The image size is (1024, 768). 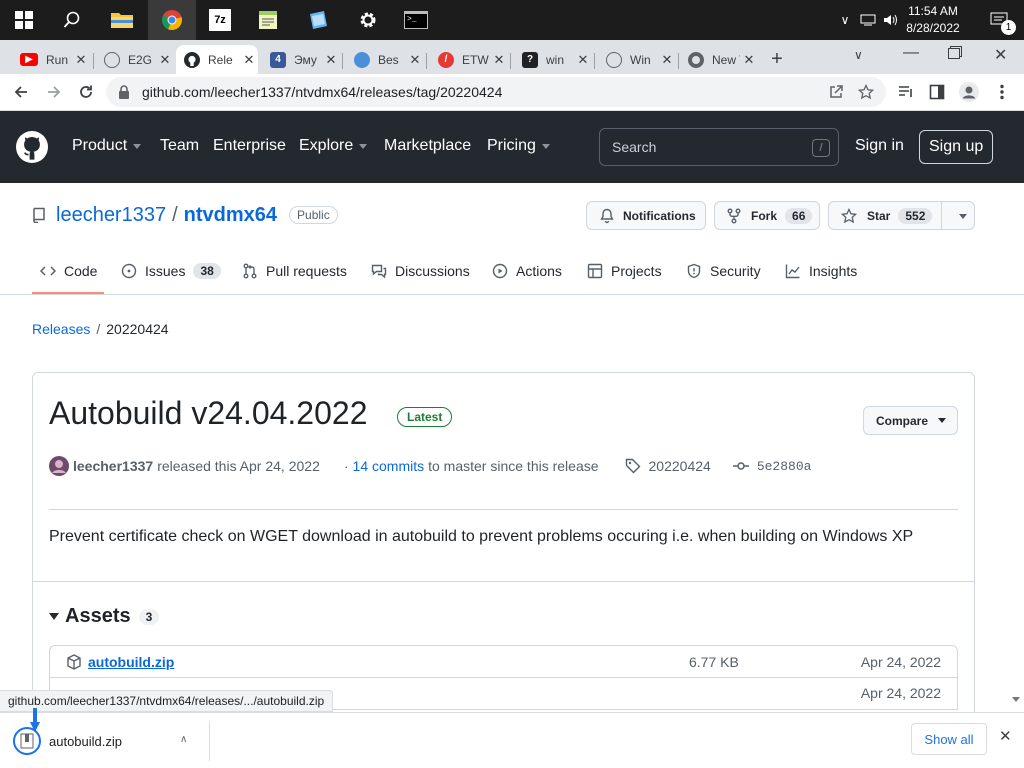 What do you see at coordinates (527, 271) in the screenshot?
I see `tab-actions: Actions` at bounding box center [527, 271].